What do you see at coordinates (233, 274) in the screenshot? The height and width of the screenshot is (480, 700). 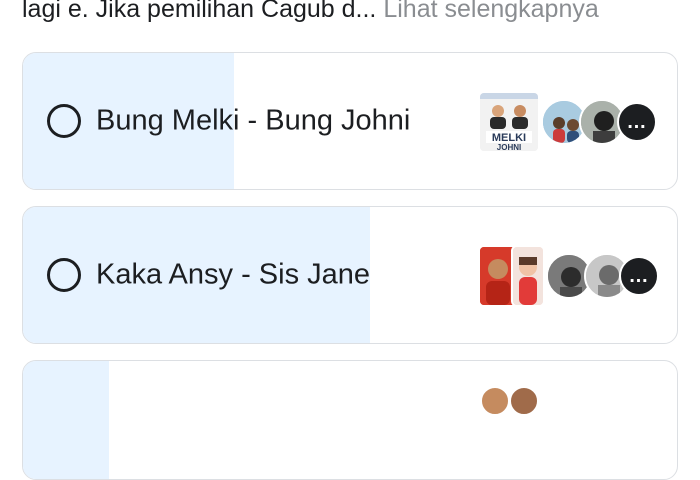 I see `poll-option-label: Kaka Ansy - Sis Jane` at bounding box center [233, 274].